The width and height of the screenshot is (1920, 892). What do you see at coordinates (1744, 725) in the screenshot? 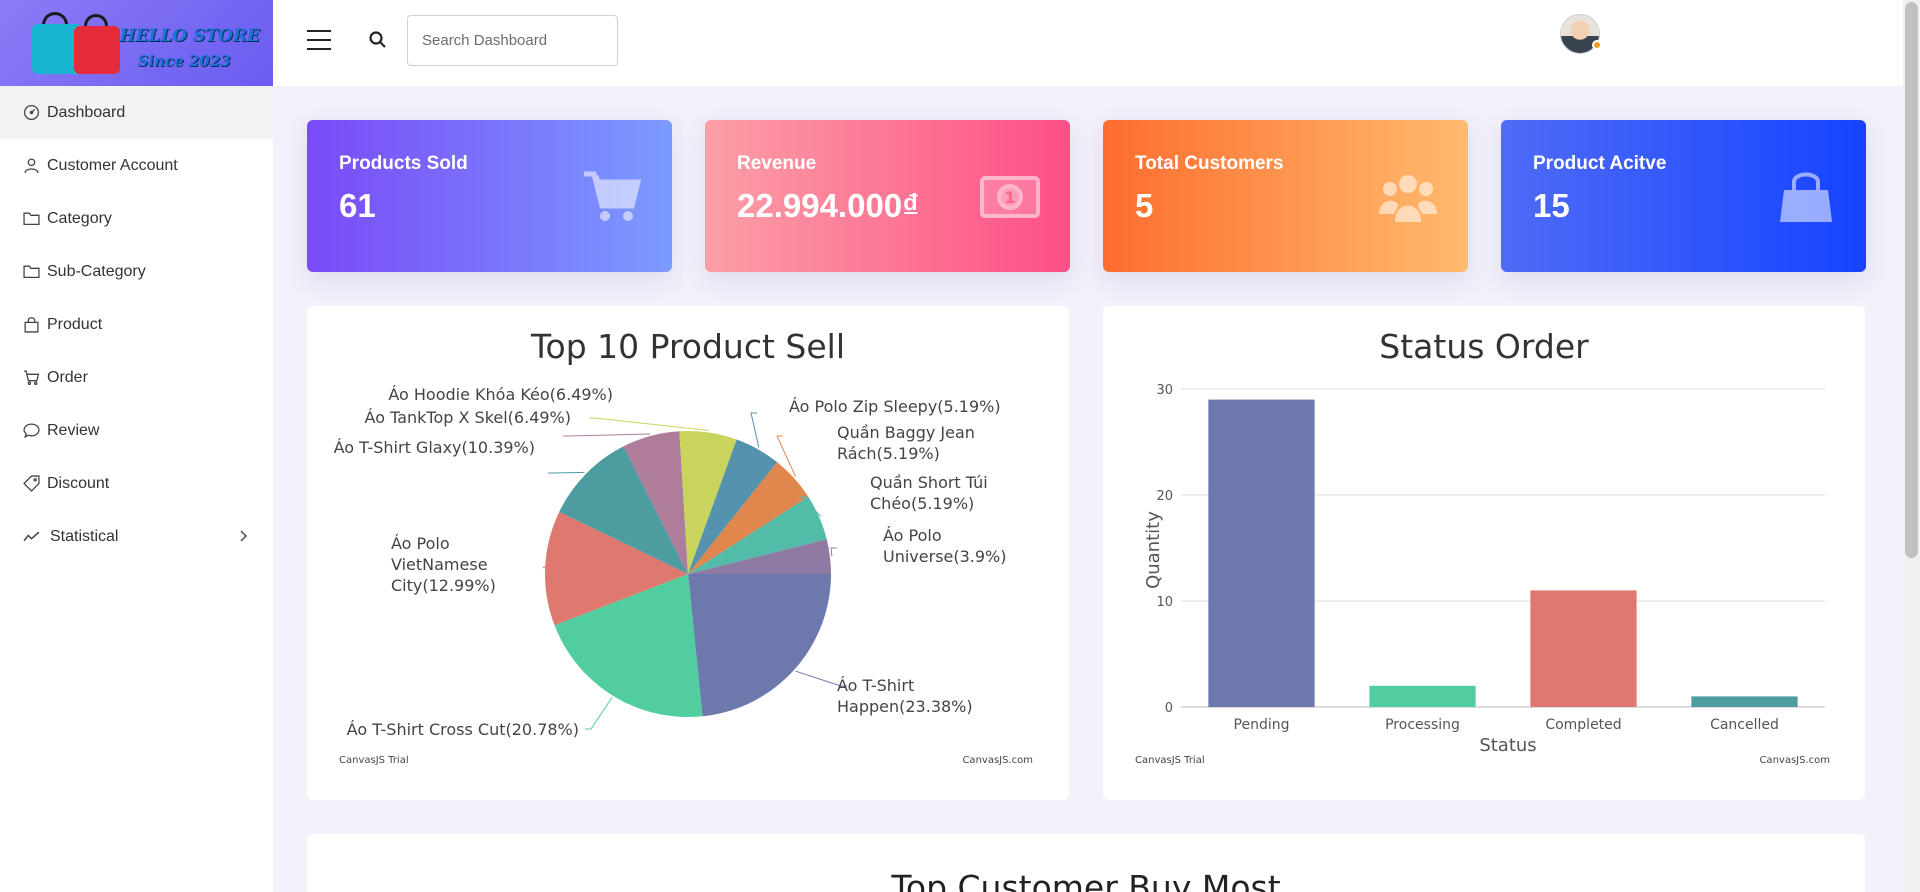
I see `x-tick-label: Cancelled` at bounding box center [1744, 725].